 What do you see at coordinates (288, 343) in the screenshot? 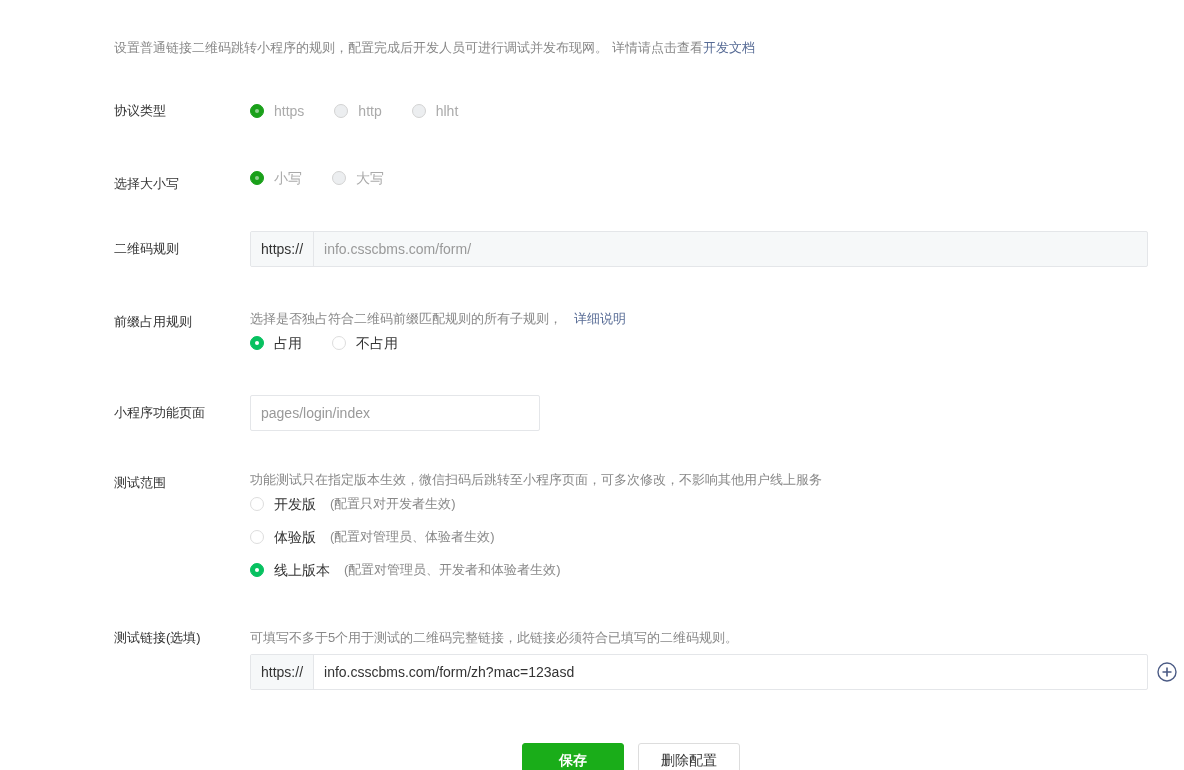
I see `option-label: 占用` at bounding box center [288, 343].